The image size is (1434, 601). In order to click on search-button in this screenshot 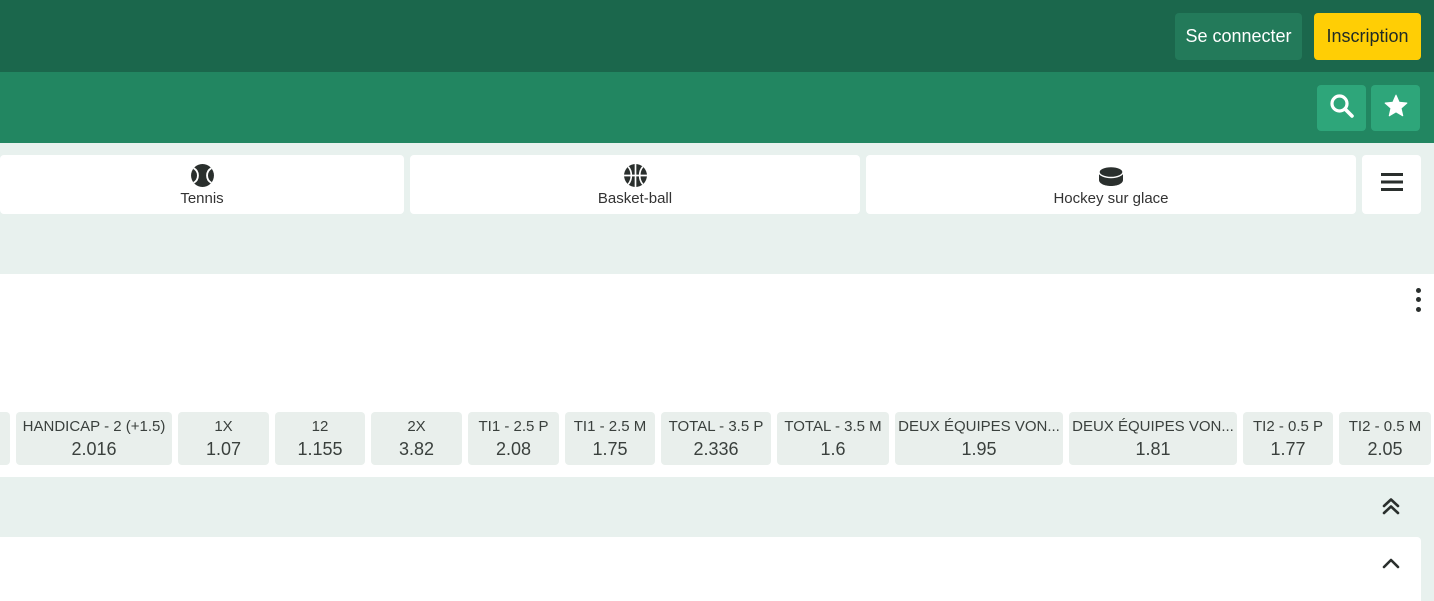, I will do `click(1341, 108)`.